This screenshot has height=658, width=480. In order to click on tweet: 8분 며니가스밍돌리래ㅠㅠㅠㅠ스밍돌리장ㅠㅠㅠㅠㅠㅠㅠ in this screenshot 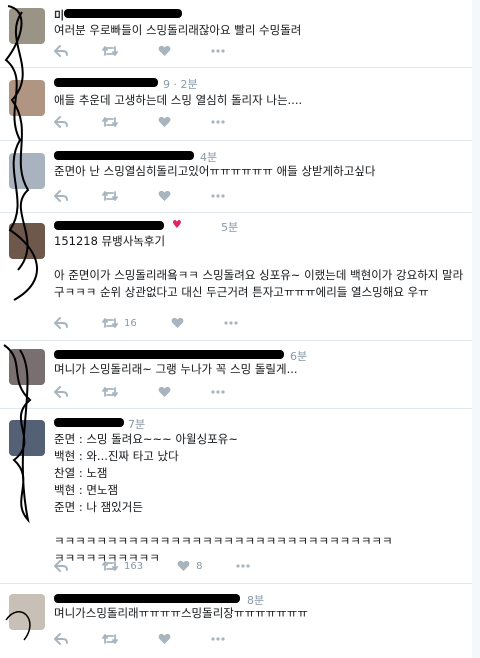, I will do `click(236, 621)`.